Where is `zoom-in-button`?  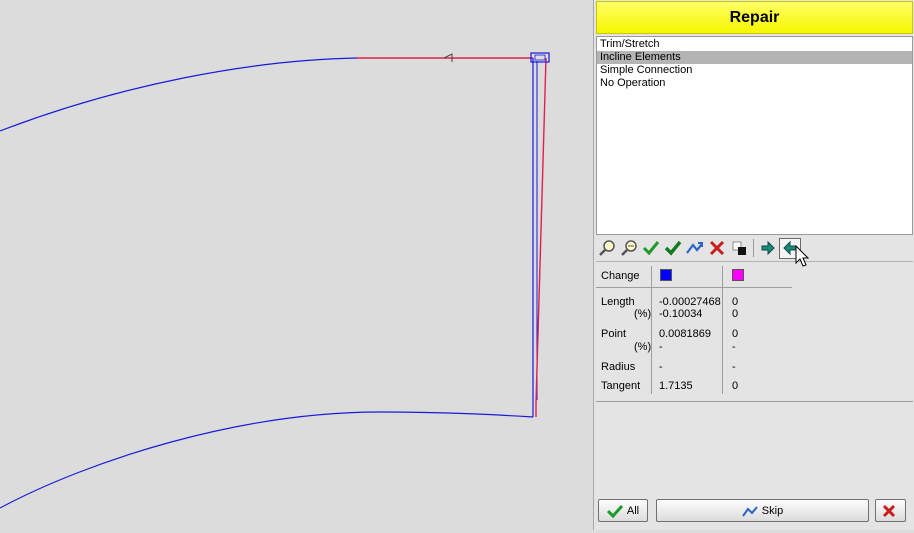 zoom-in-button is located at coordinates (607, 248).